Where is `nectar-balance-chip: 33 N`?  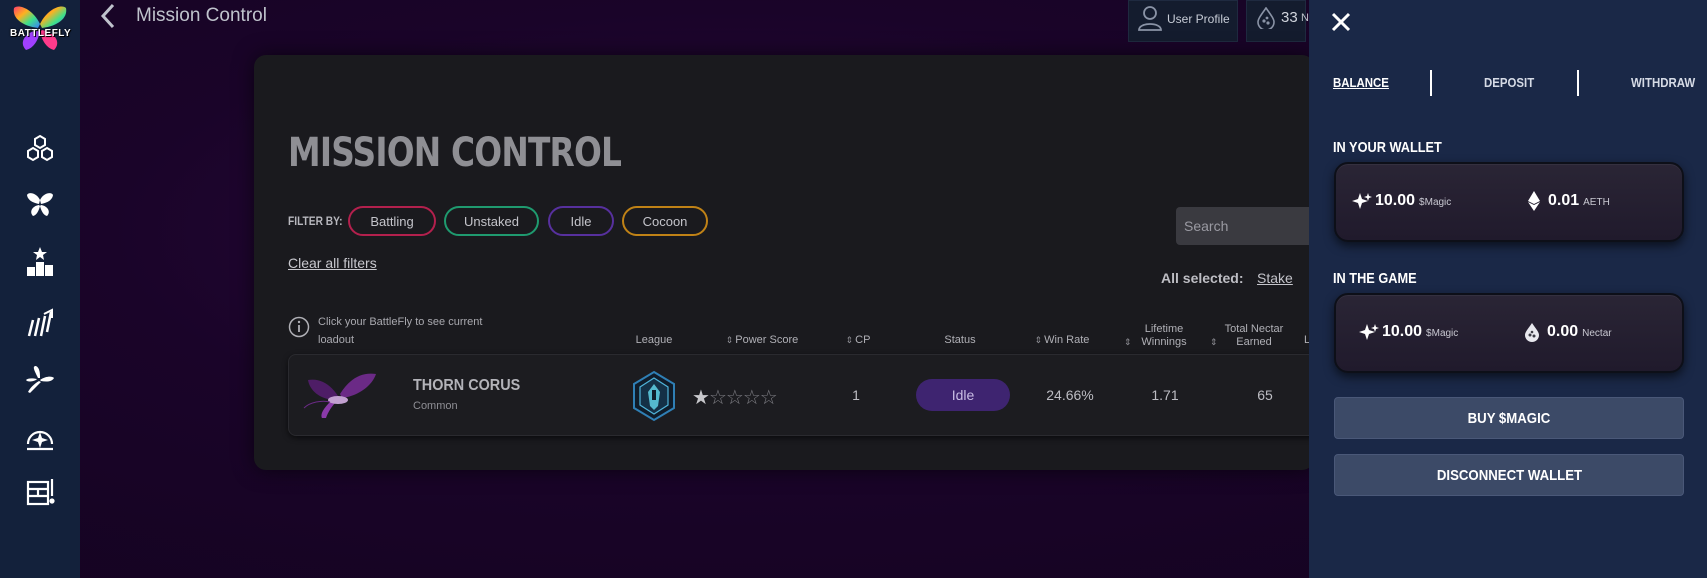
nectar-balance-chip: 33 N is located at coordinates (1277, 21).